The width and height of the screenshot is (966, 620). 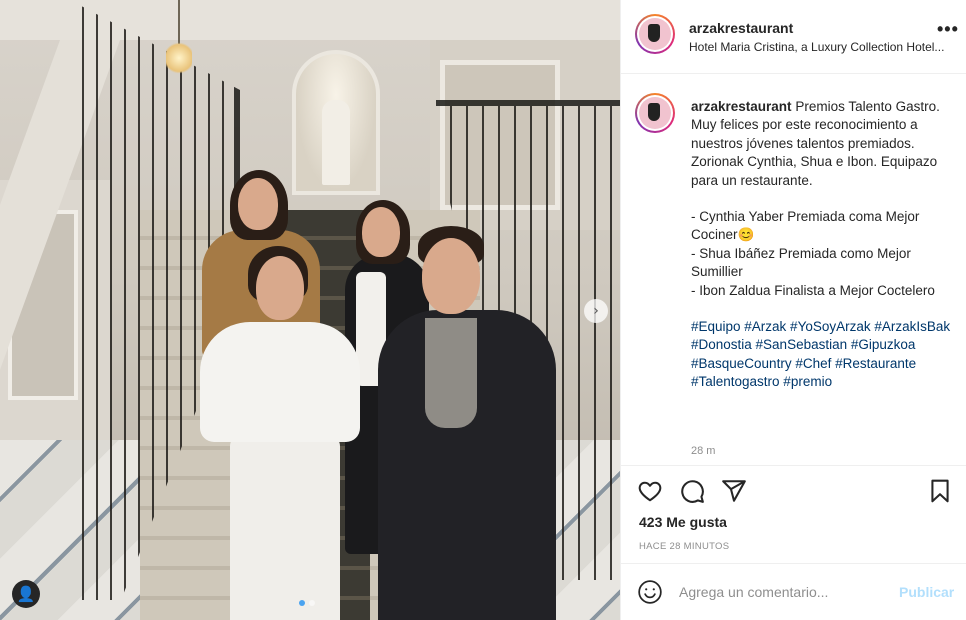 What do you see at coordinates (683, 522) in the screenshot?
I see `likes-count: 423 Me gusta` at bounding box center [683, 522].